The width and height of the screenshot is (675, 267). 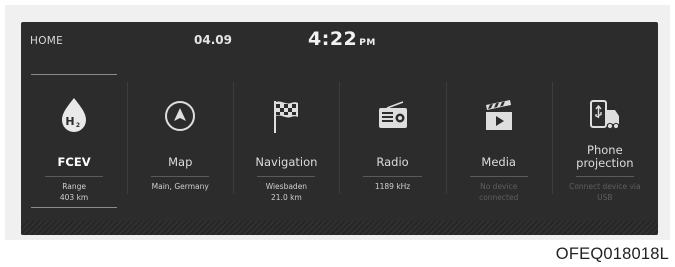 What do you see at coordinates (286, 192) in the screenshot?
I see `tile-navigation-info: Wiesbaden 21.0 km` at bounding box center [286, 192].